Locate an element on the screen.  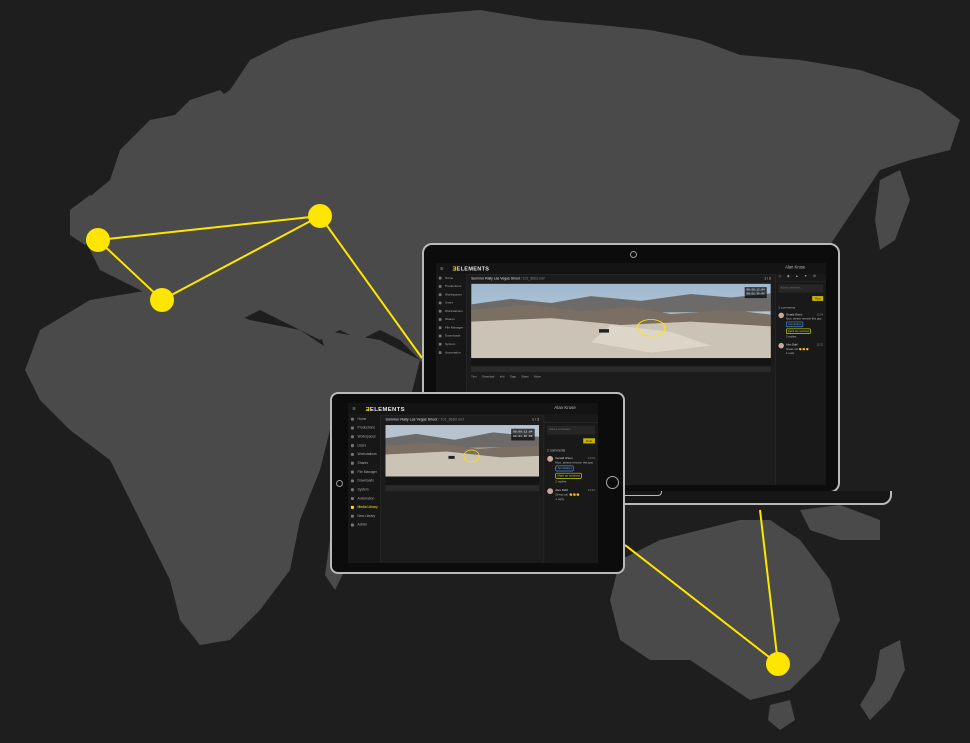
panel-tab: ▲ is located at coordinates (796, 276).